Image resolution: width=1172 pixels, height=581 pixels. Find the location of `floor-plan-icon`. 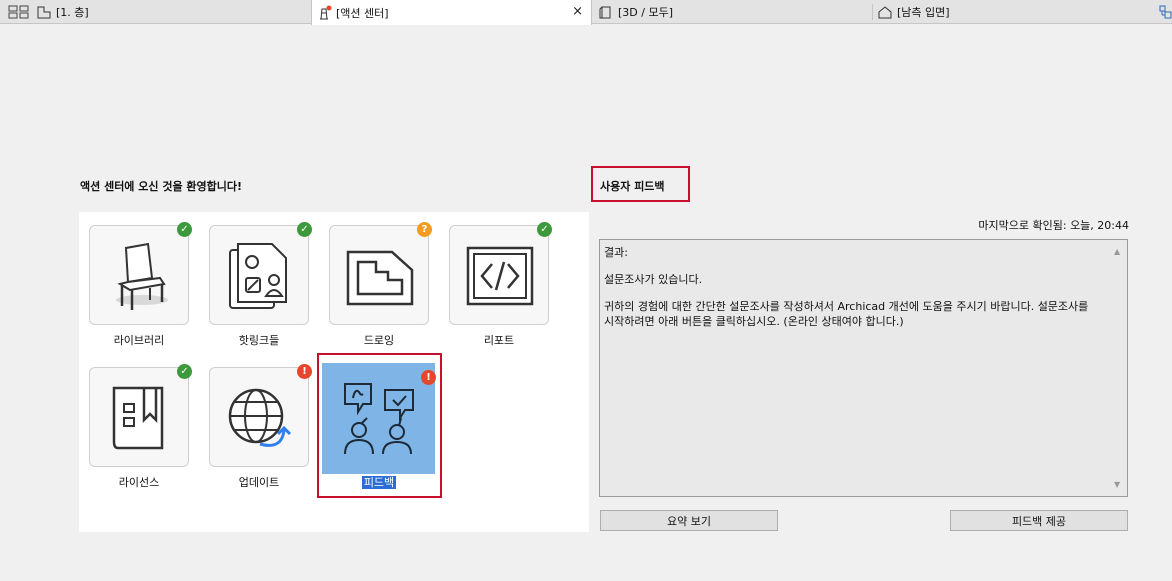

floor-plan-icon is located at coordinates (44, 12).